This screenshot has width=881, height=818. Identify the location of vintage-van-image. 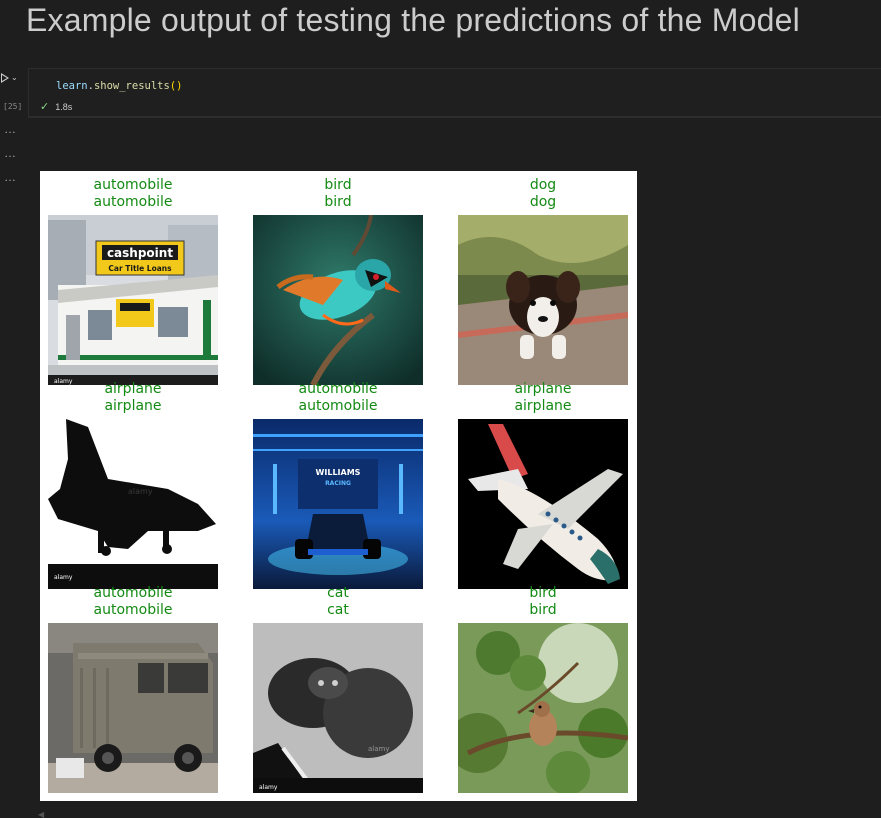
(133, 708).